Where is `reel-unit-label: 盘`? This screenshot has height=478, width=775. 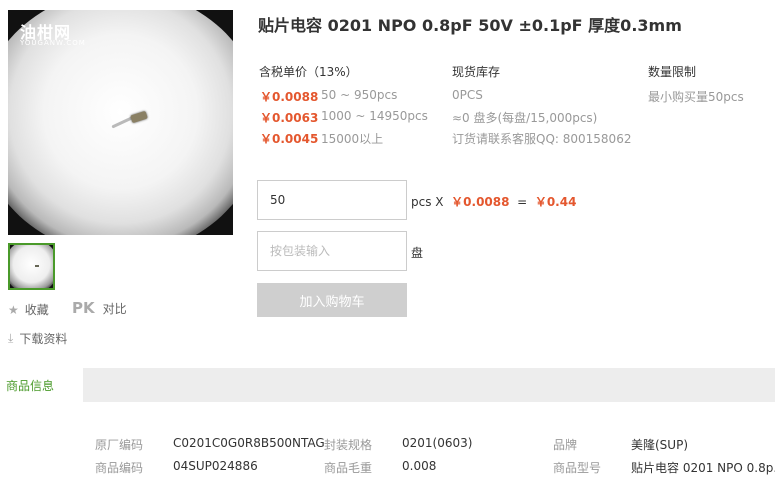 reel-unit-label: 盘 is located at coordinates (417, 253).